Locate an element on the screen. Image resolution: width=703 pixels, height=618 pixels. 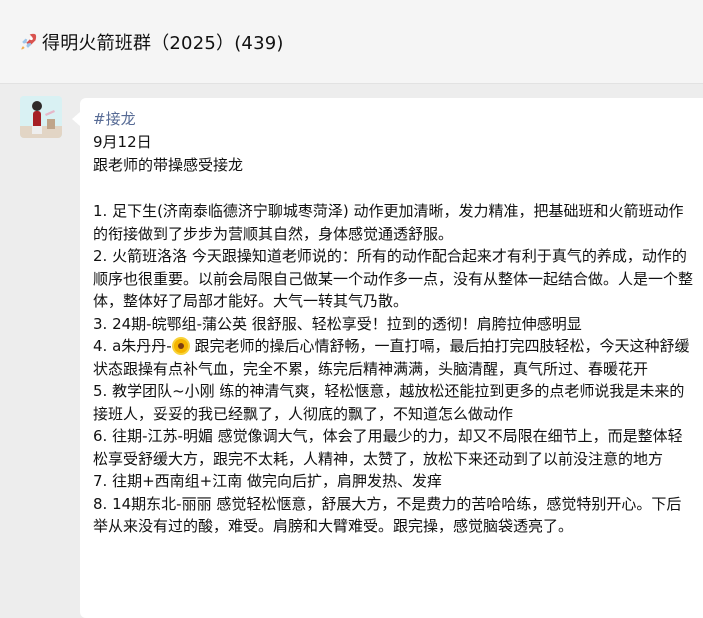
sender-avatar is located at coordinates (41, 117).